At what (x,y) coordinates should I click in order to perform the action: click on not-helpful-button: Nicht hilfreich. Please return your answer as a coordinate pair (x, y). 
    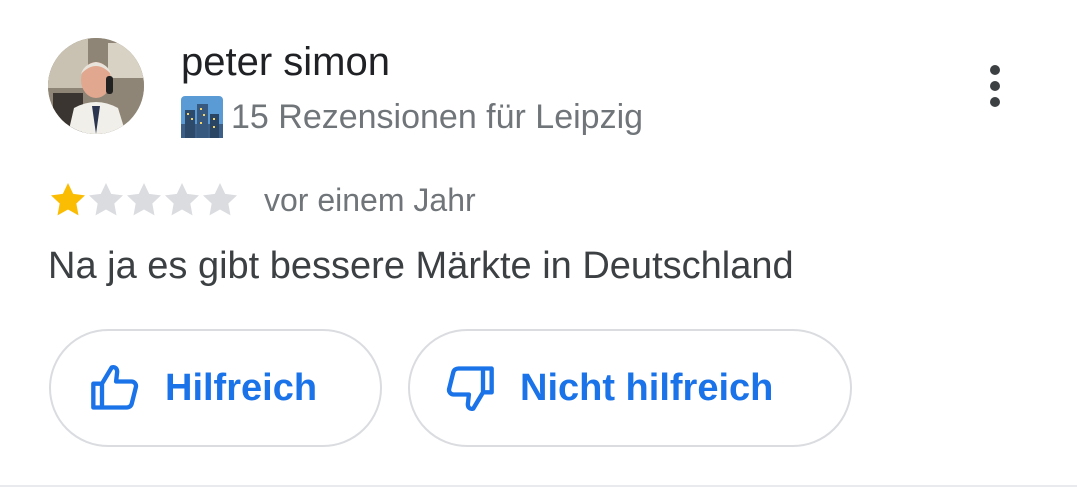
    Looking at the image, I should click on (630, 388).